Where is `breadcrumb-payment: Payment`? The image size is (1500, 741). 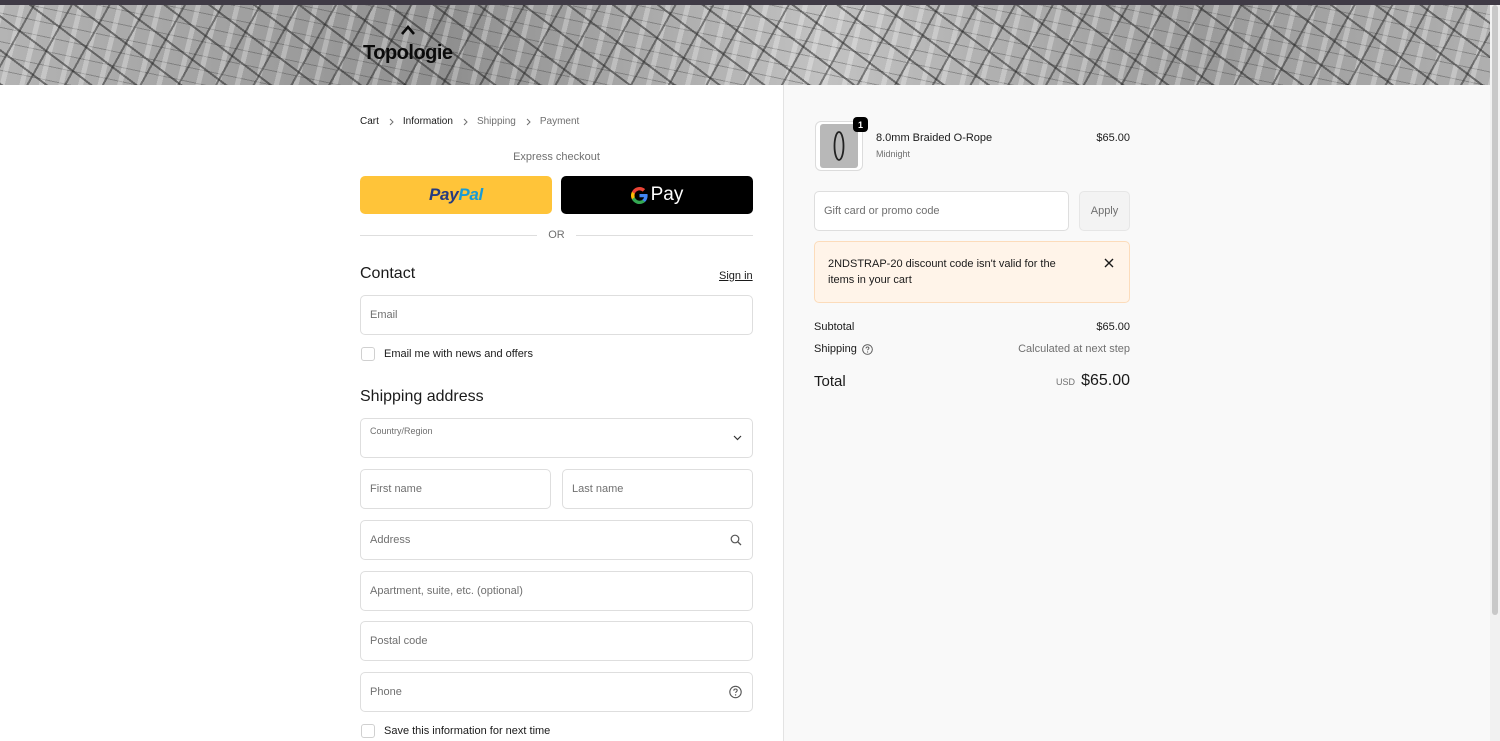 breadcrumb-payment: Payment is located at coordinates (559, 121).